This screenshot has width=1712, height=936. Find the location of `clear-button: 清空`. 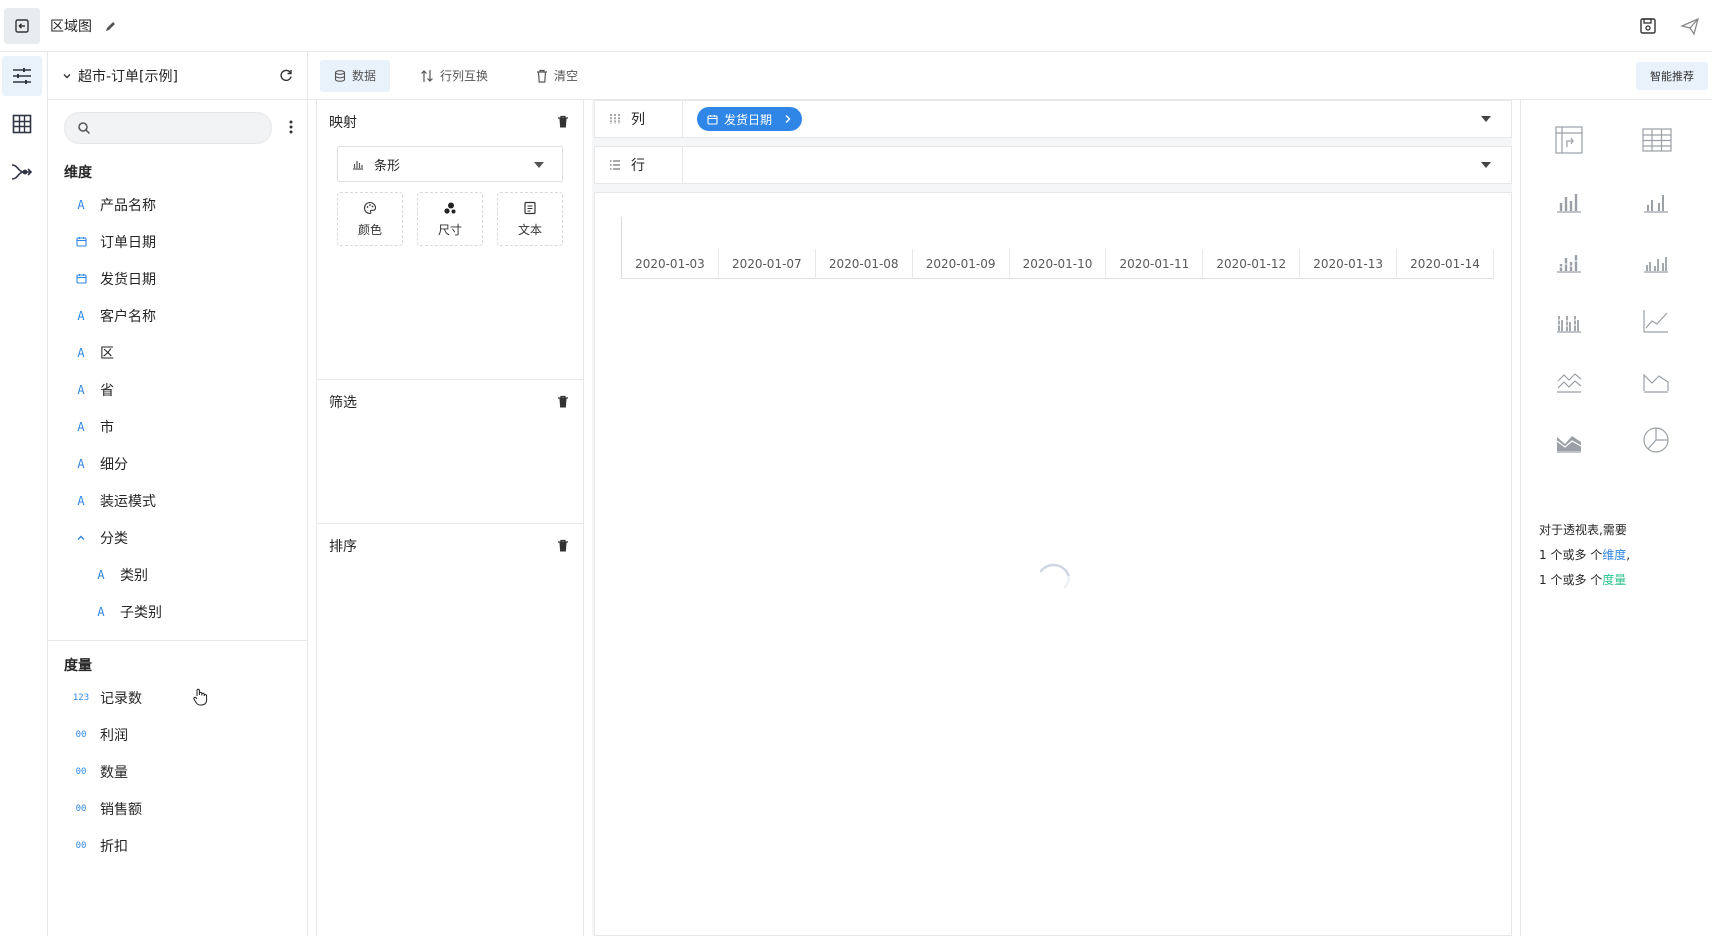

clear-button: 清空 is located at coordinates (557, 76).